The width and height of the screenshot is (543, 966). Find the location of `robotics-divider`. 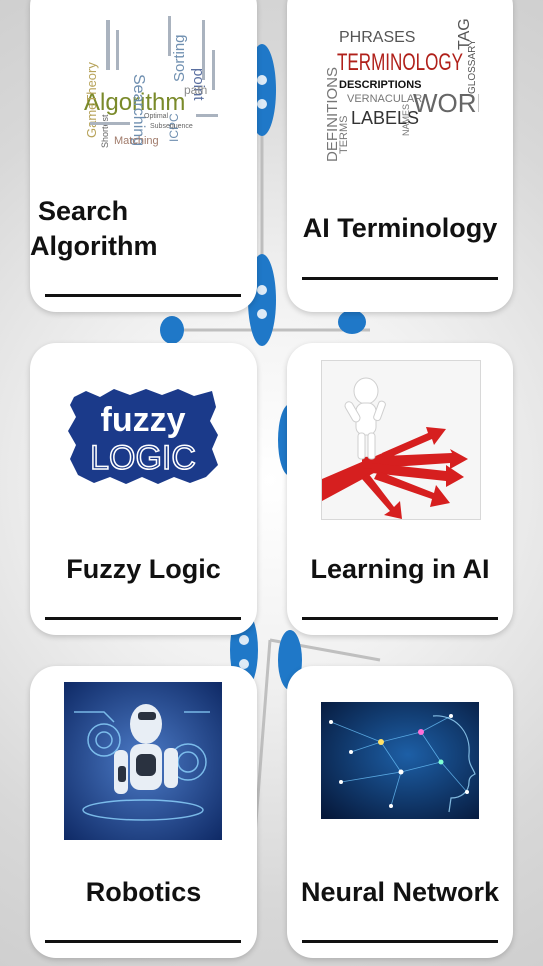

robotics-divider is located at coordinates (143, 941).